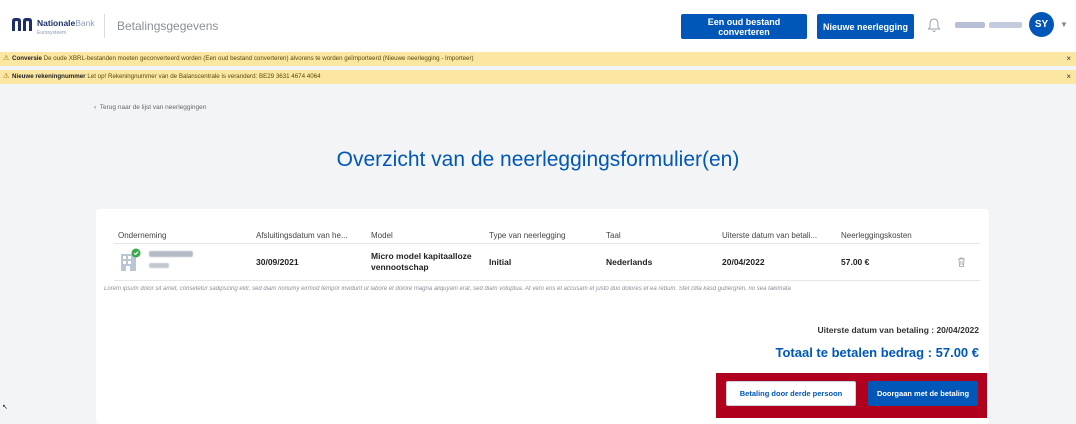 The width and height of the screenshot is (1076, 424). Describe the element at coordinates (743, 262) in the screenshot. I see `cell-payment-due: 20/04/2022` at that location.